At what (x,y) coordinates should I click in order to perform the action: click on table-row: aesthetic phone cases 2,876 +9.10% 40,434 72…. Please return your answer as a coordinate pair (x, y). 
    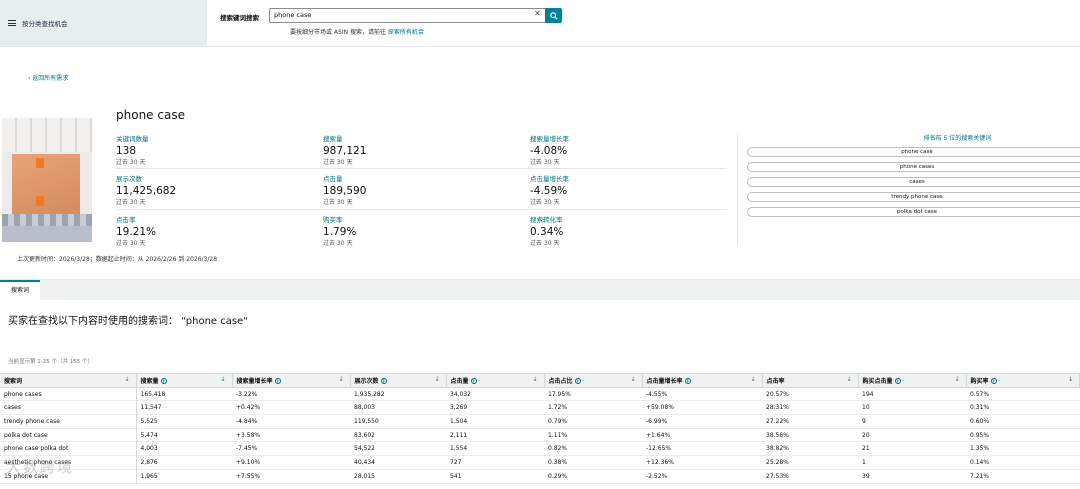
    Looking at the image, I should click on (540, 462).